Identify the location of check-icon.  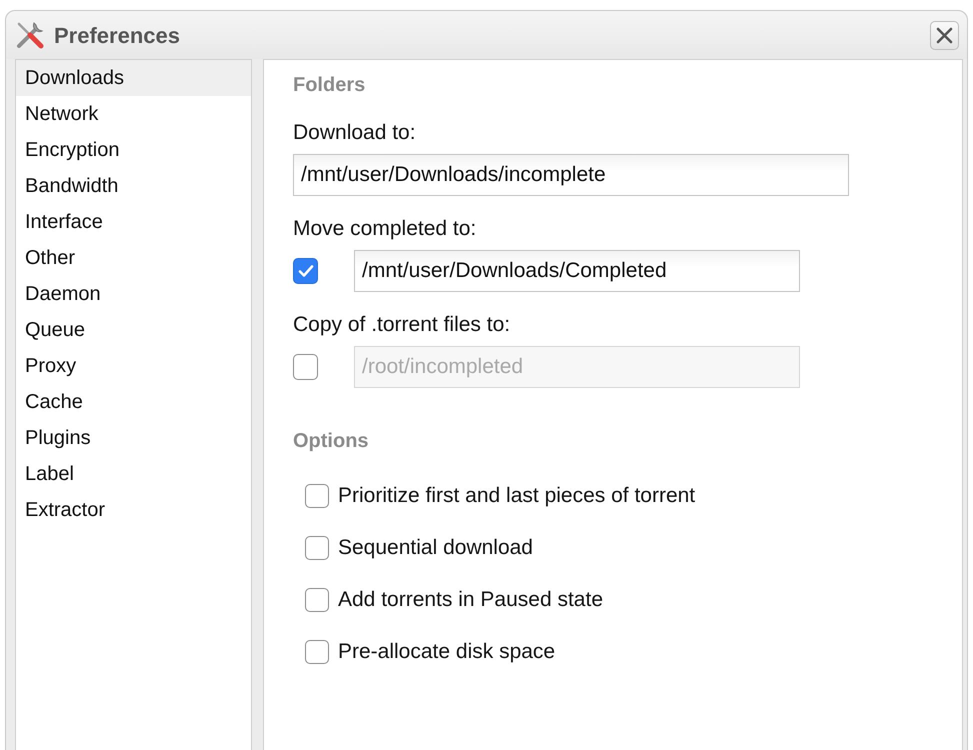
(306, 271).